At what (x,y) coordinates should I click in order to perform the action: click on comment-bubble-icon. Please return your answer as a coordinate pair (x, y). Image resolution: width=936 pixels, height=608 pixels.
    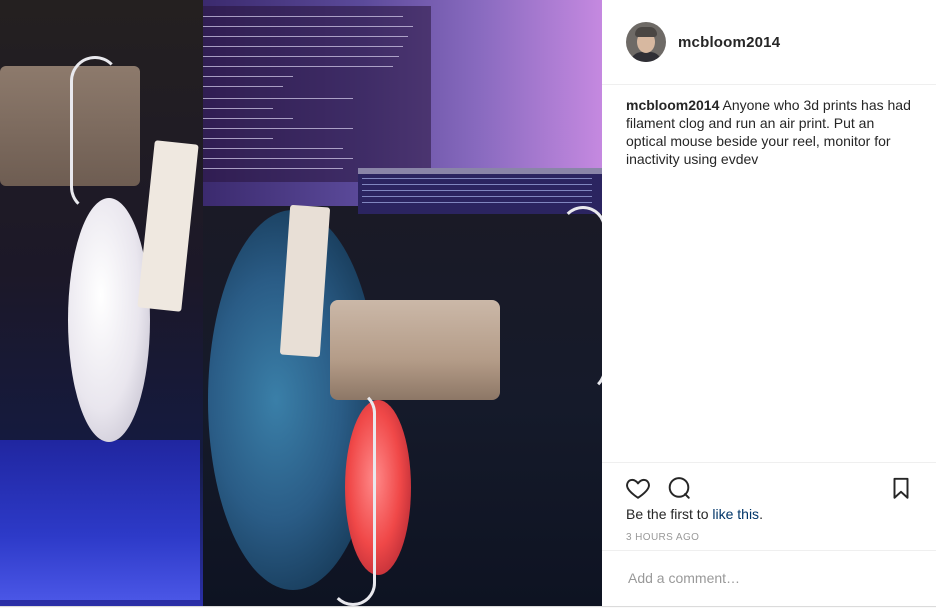
    Looking at the image, I should click on (679, 488).